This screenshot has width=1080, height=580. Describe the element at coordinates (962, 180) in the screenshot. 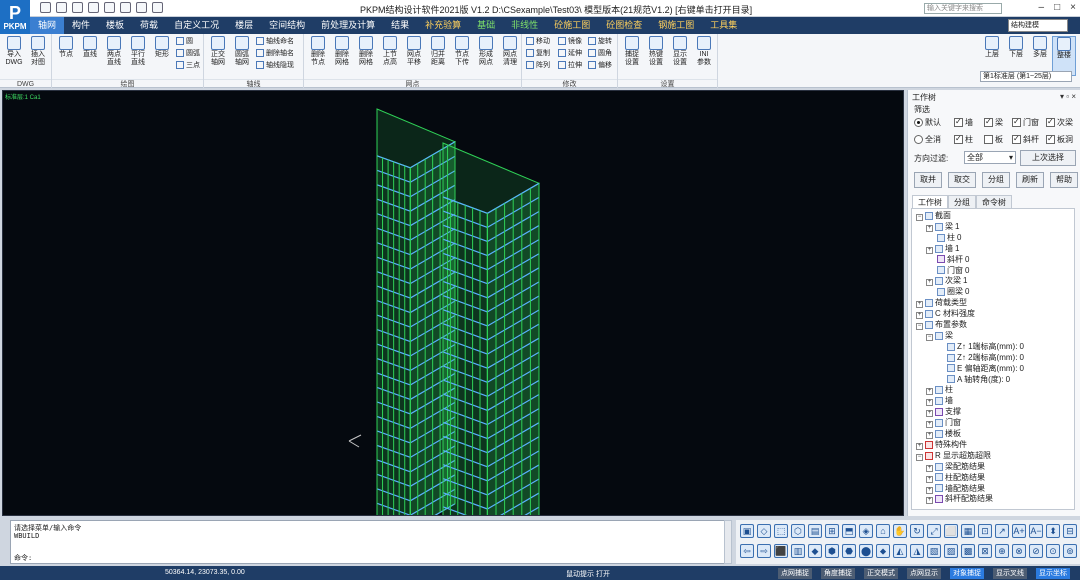

I see `intersect-button: 取交` at that location.